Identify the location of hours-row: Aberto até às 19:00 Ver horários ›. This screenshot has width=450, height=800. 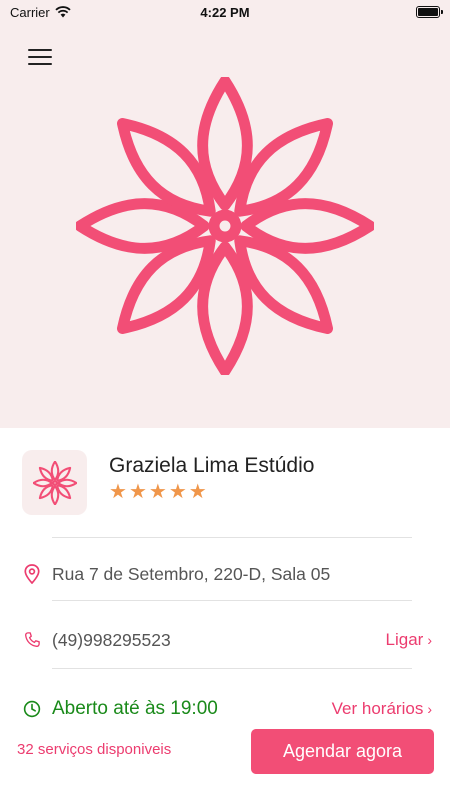
(227, 709).